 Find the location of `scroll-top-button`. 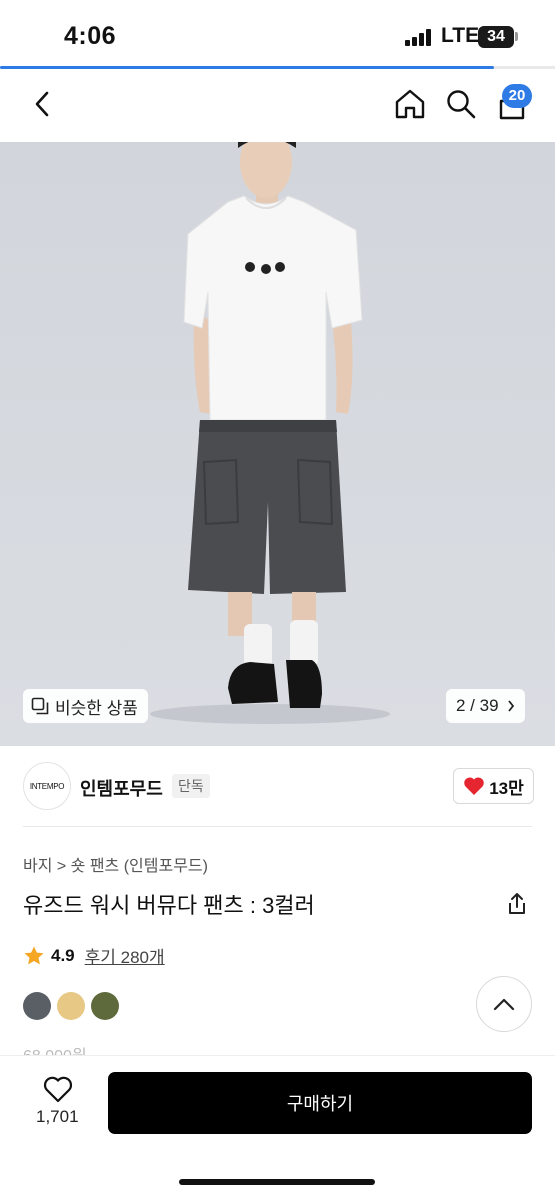

scroll-top-button is located at coordinates (504, 1004).